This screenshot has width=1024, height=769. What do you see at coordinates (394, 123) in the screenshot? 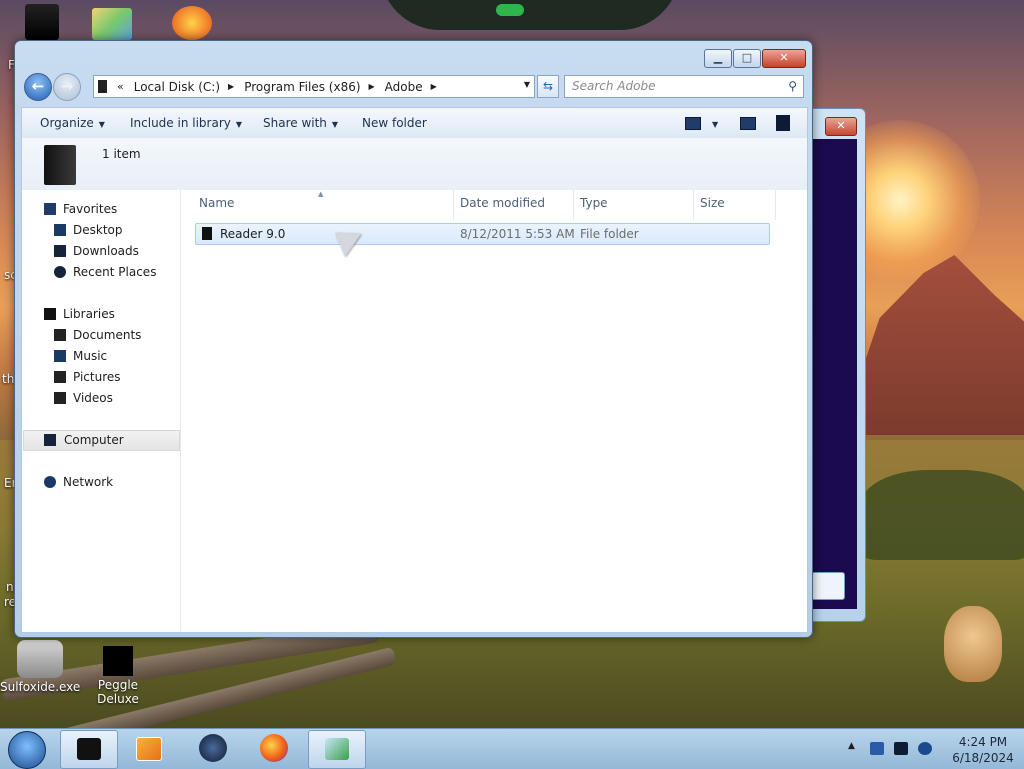
I see `new-folder-button: New folder` at bounding box center [394, 123].